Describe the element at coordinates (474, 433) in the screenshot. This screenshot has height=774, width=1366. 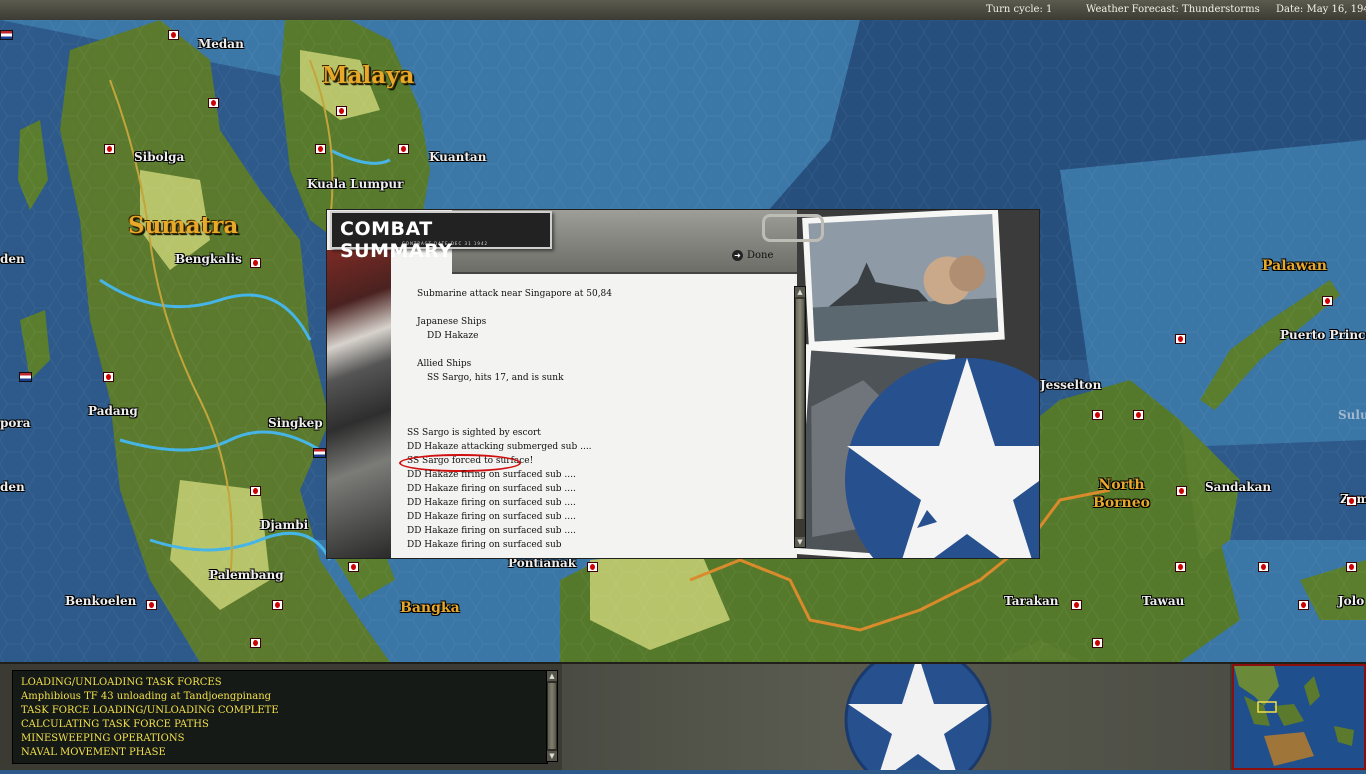
I see `event-line: SS Sargo is sighted by escort` at that location.